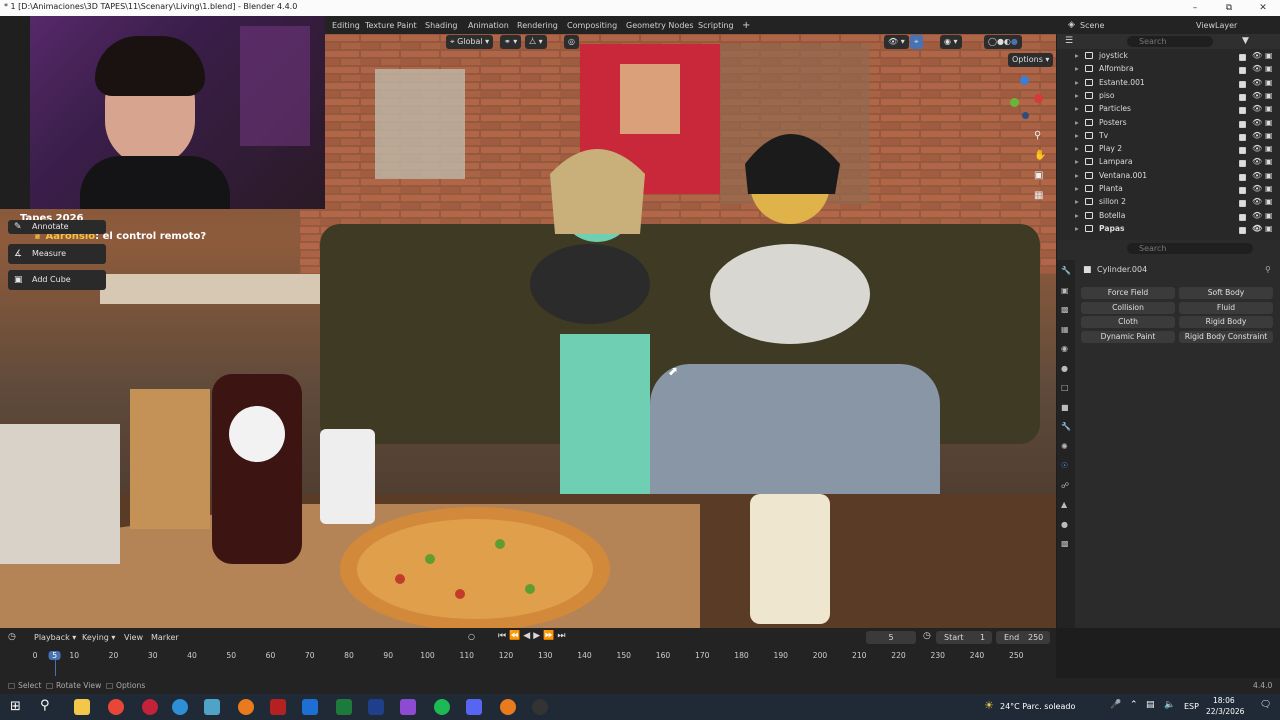  What do you see at coordinates (1168, 215) in the screenshot?
I see `outliner-row: ▸ Botella 👁 ▣` at bounding box center [1168, 215].